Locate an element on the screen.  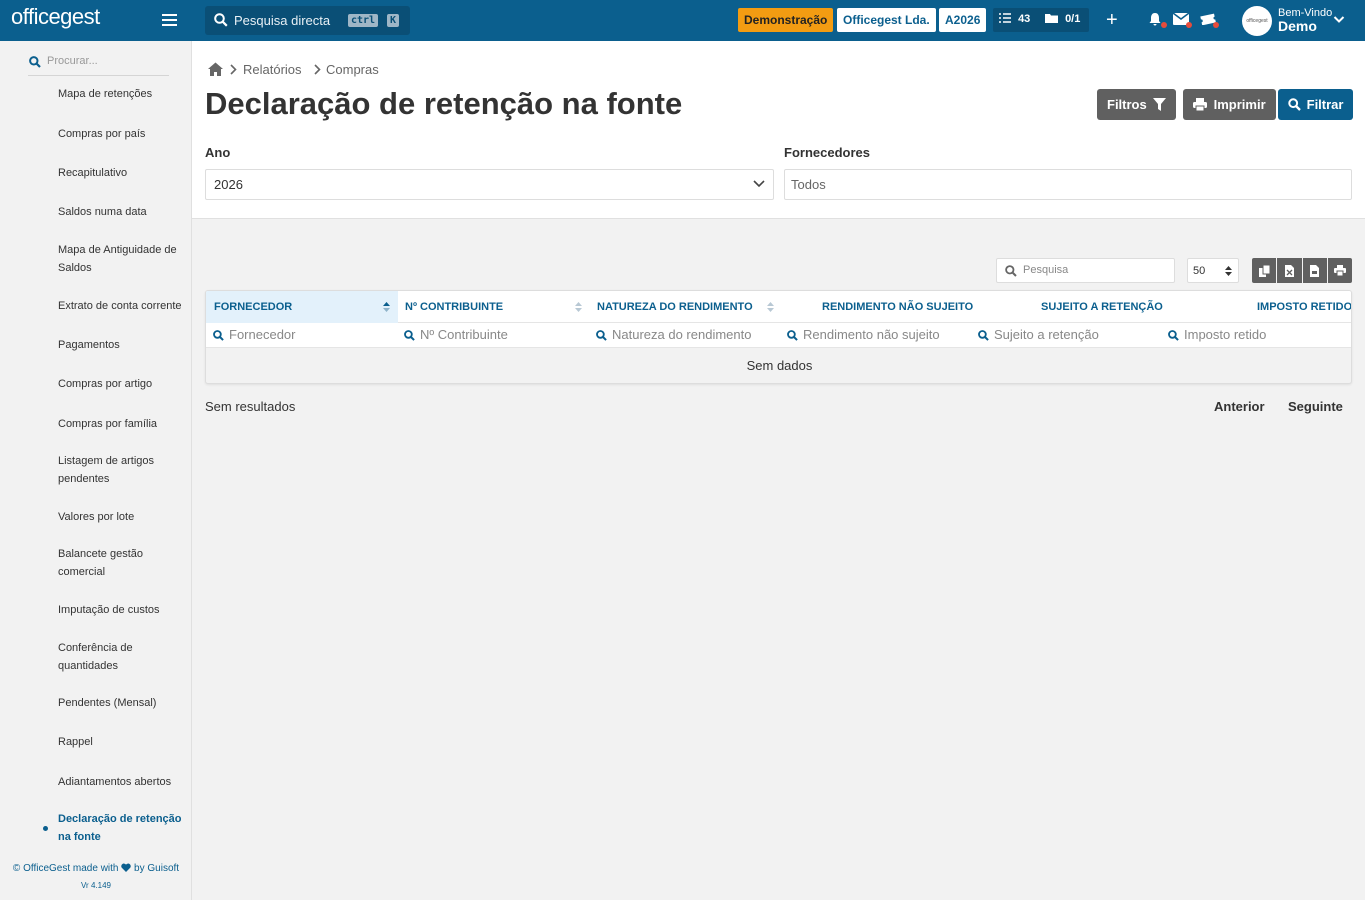
table-search-input is located at coordinates (1093, 270).